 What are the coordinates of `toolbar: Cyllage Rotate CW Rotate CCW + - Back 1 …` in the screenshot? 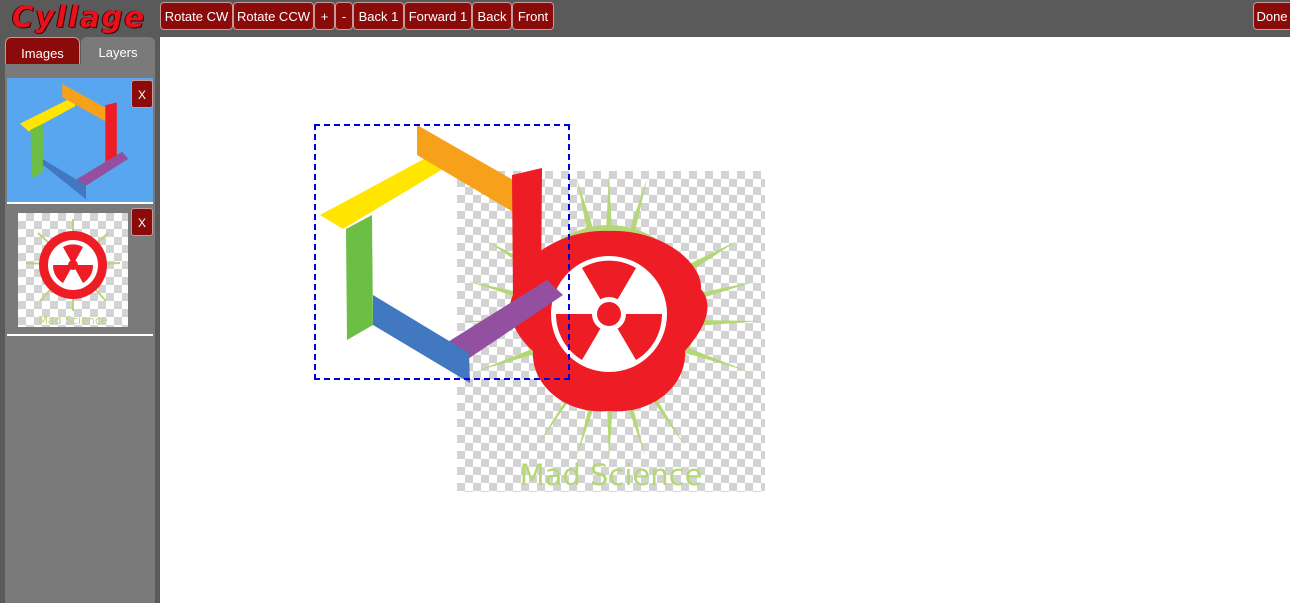 It's located at (645, 17).